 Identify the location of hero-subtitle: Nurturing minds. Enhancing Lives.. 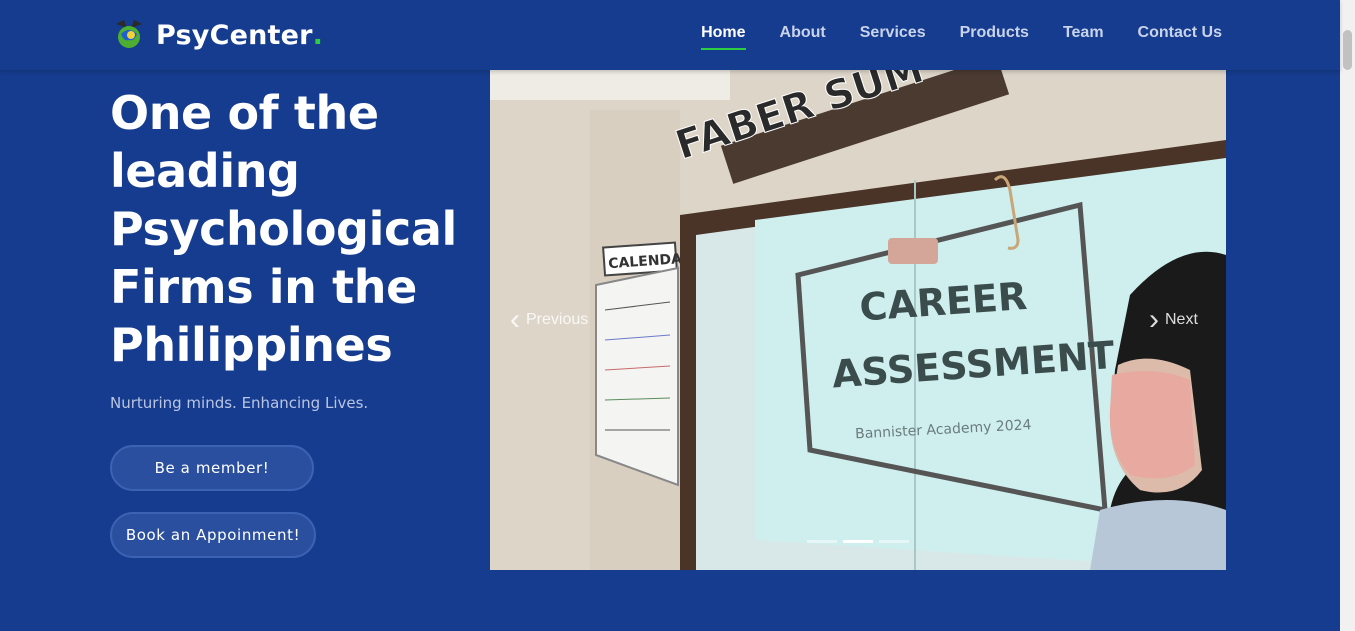
(239, 403).